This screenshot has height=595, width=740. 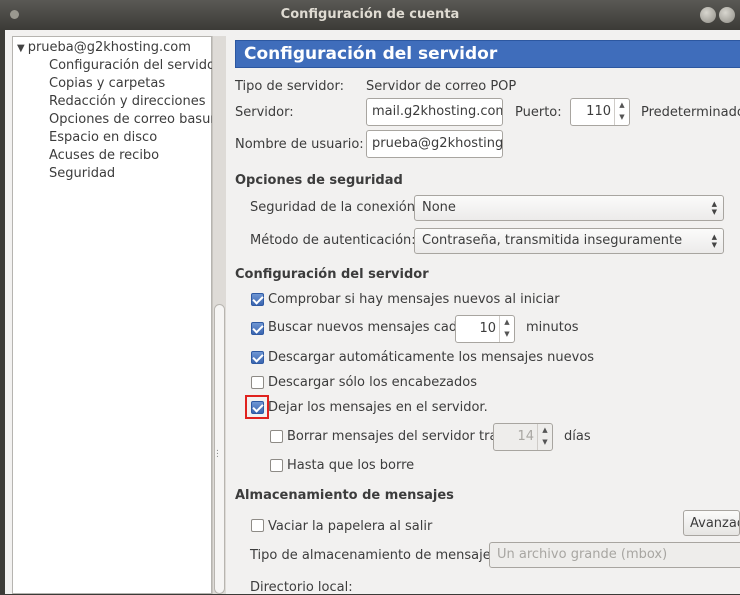 What do you see at coordinates (289, 86) in the screenshot?
I see `server-type-label: Tipo de servidor:` at bounding box center [289, 86].